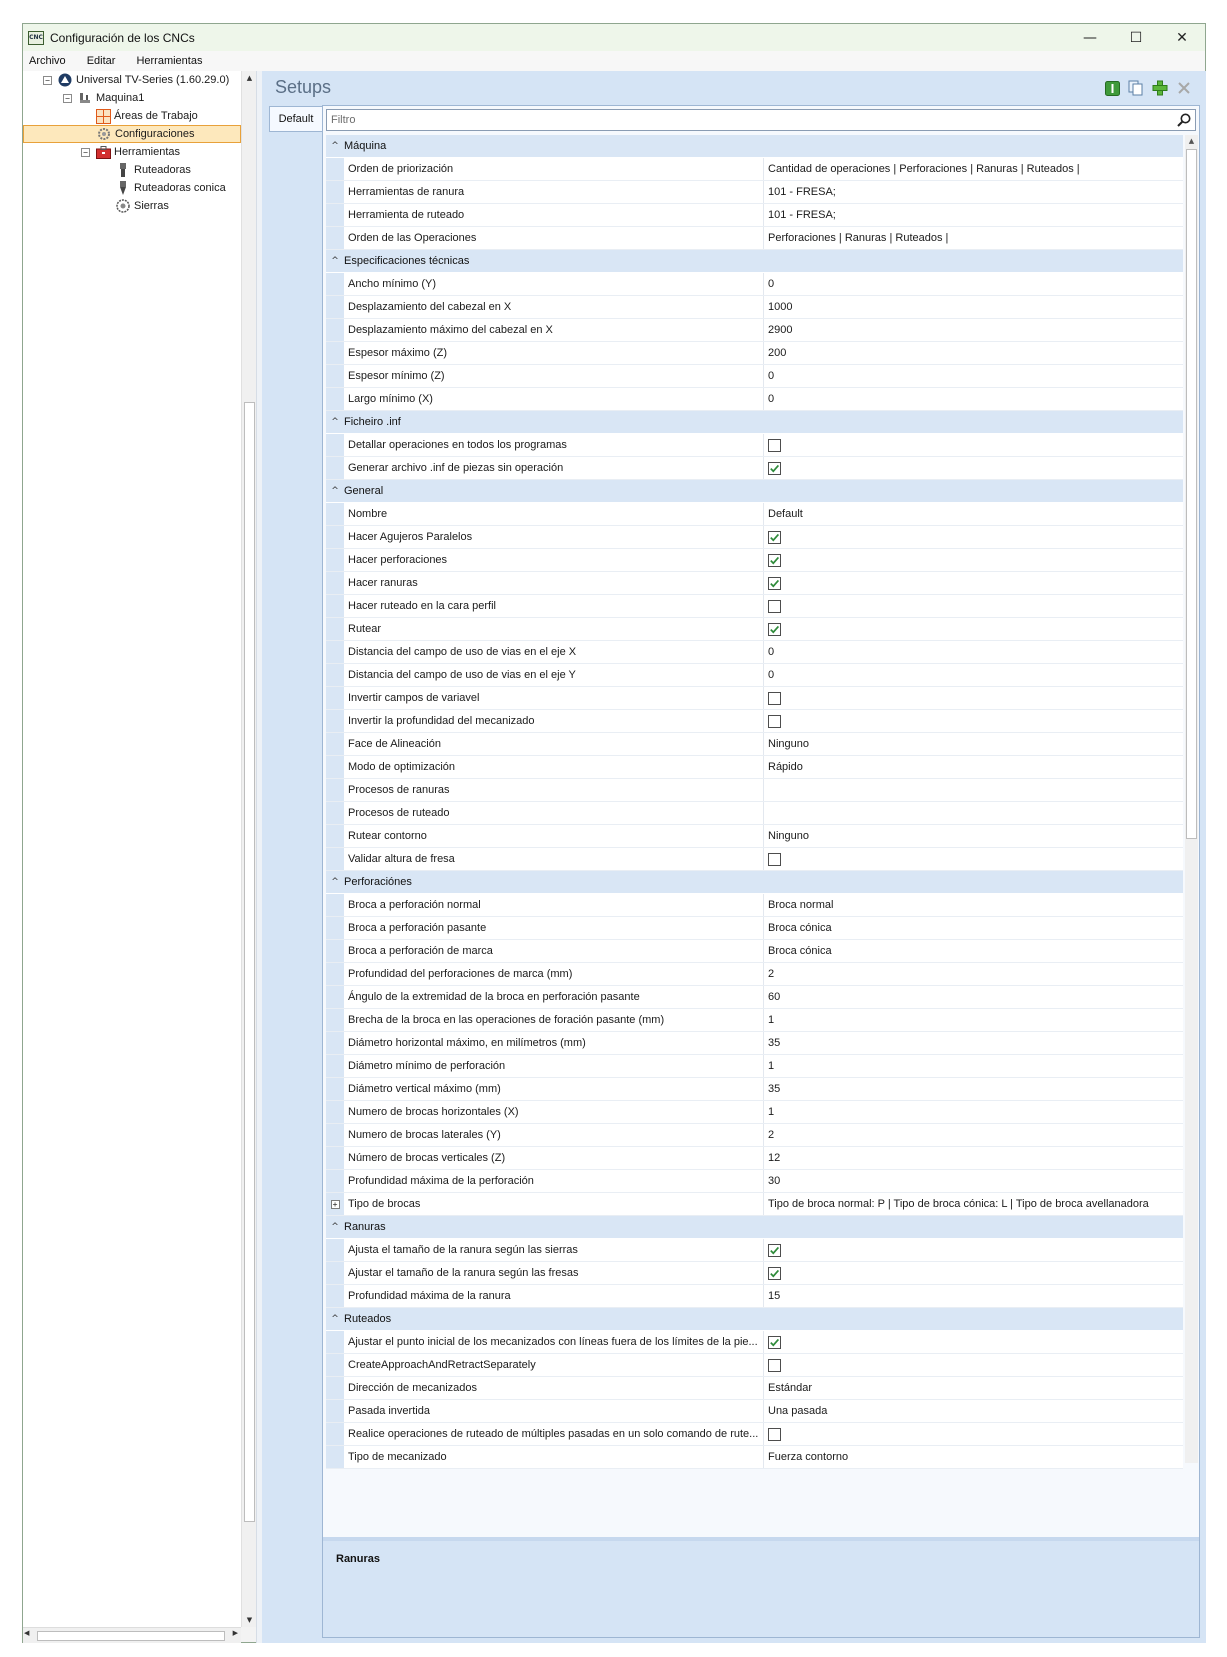 The width and height of the screenshot is (1227, 1657). I want to click on property-value: Default, so click(973, 514).